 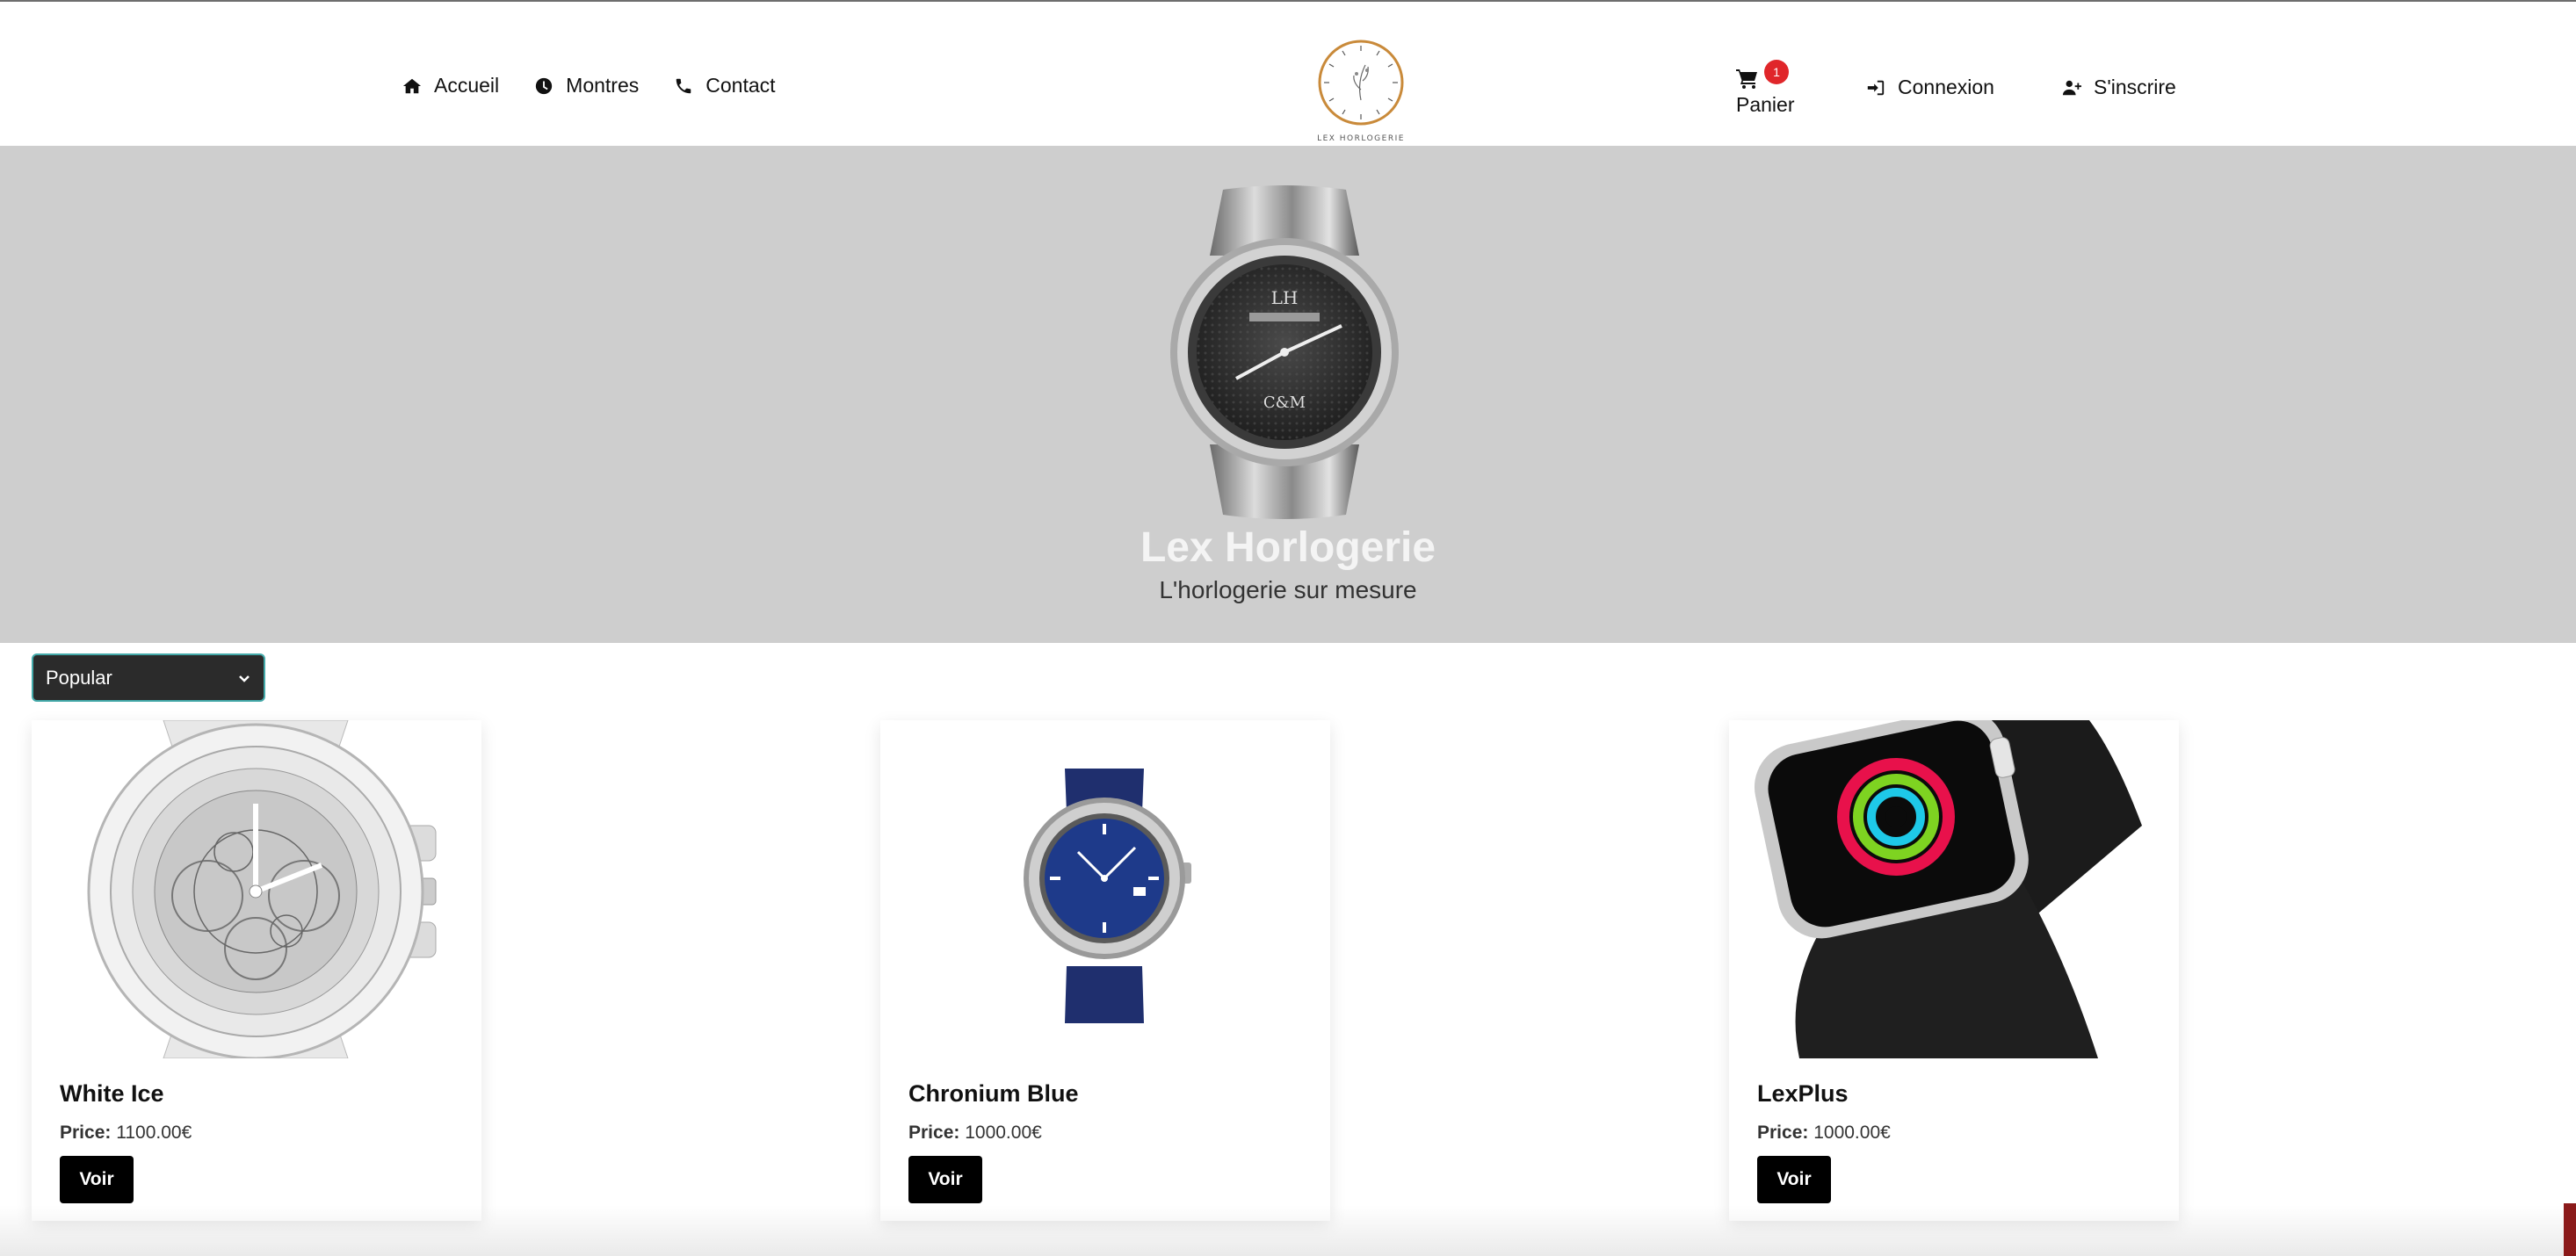 What do you see at coordinates (1803, 1093) in the screenshot?
I see `product-name: LexPlus` at bounding box center [1803, 1093].